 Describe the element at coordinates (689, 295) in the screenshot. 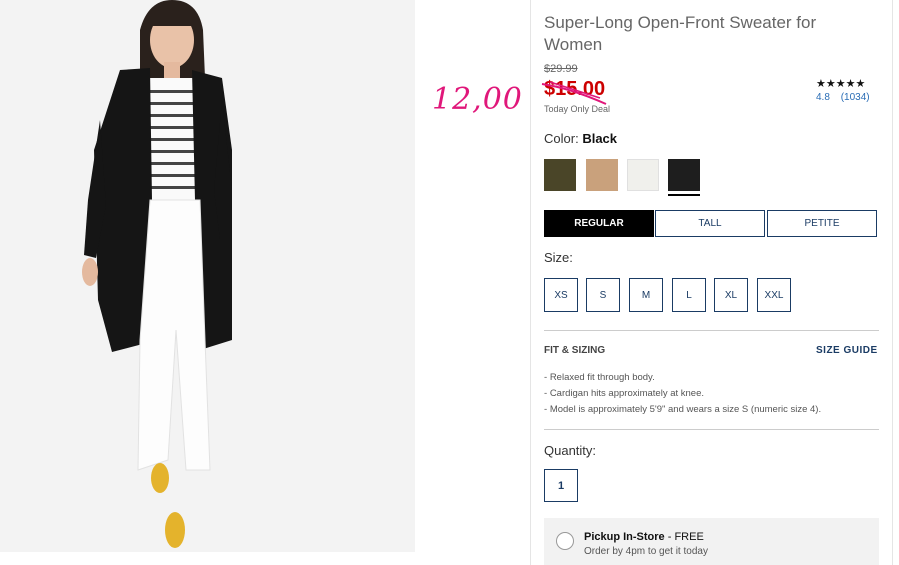

I see `size-button-l: L` at that location.